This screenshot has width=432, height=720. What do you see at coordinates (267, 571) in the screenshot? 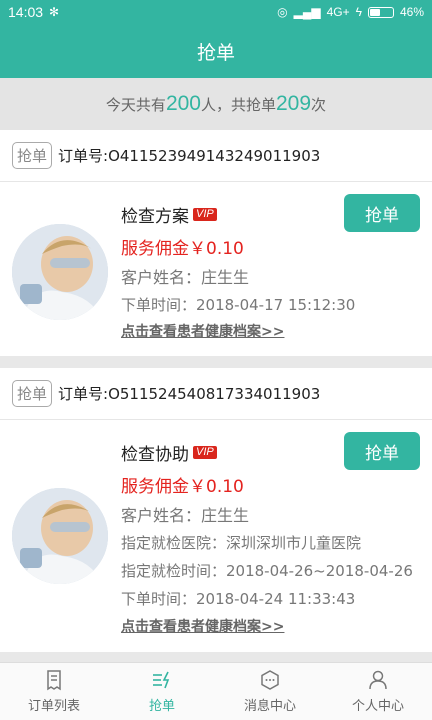
I see `designated-check-time: 指定就检时间：2018-04-26~2018-04-26` at bounding box center [267, 571].